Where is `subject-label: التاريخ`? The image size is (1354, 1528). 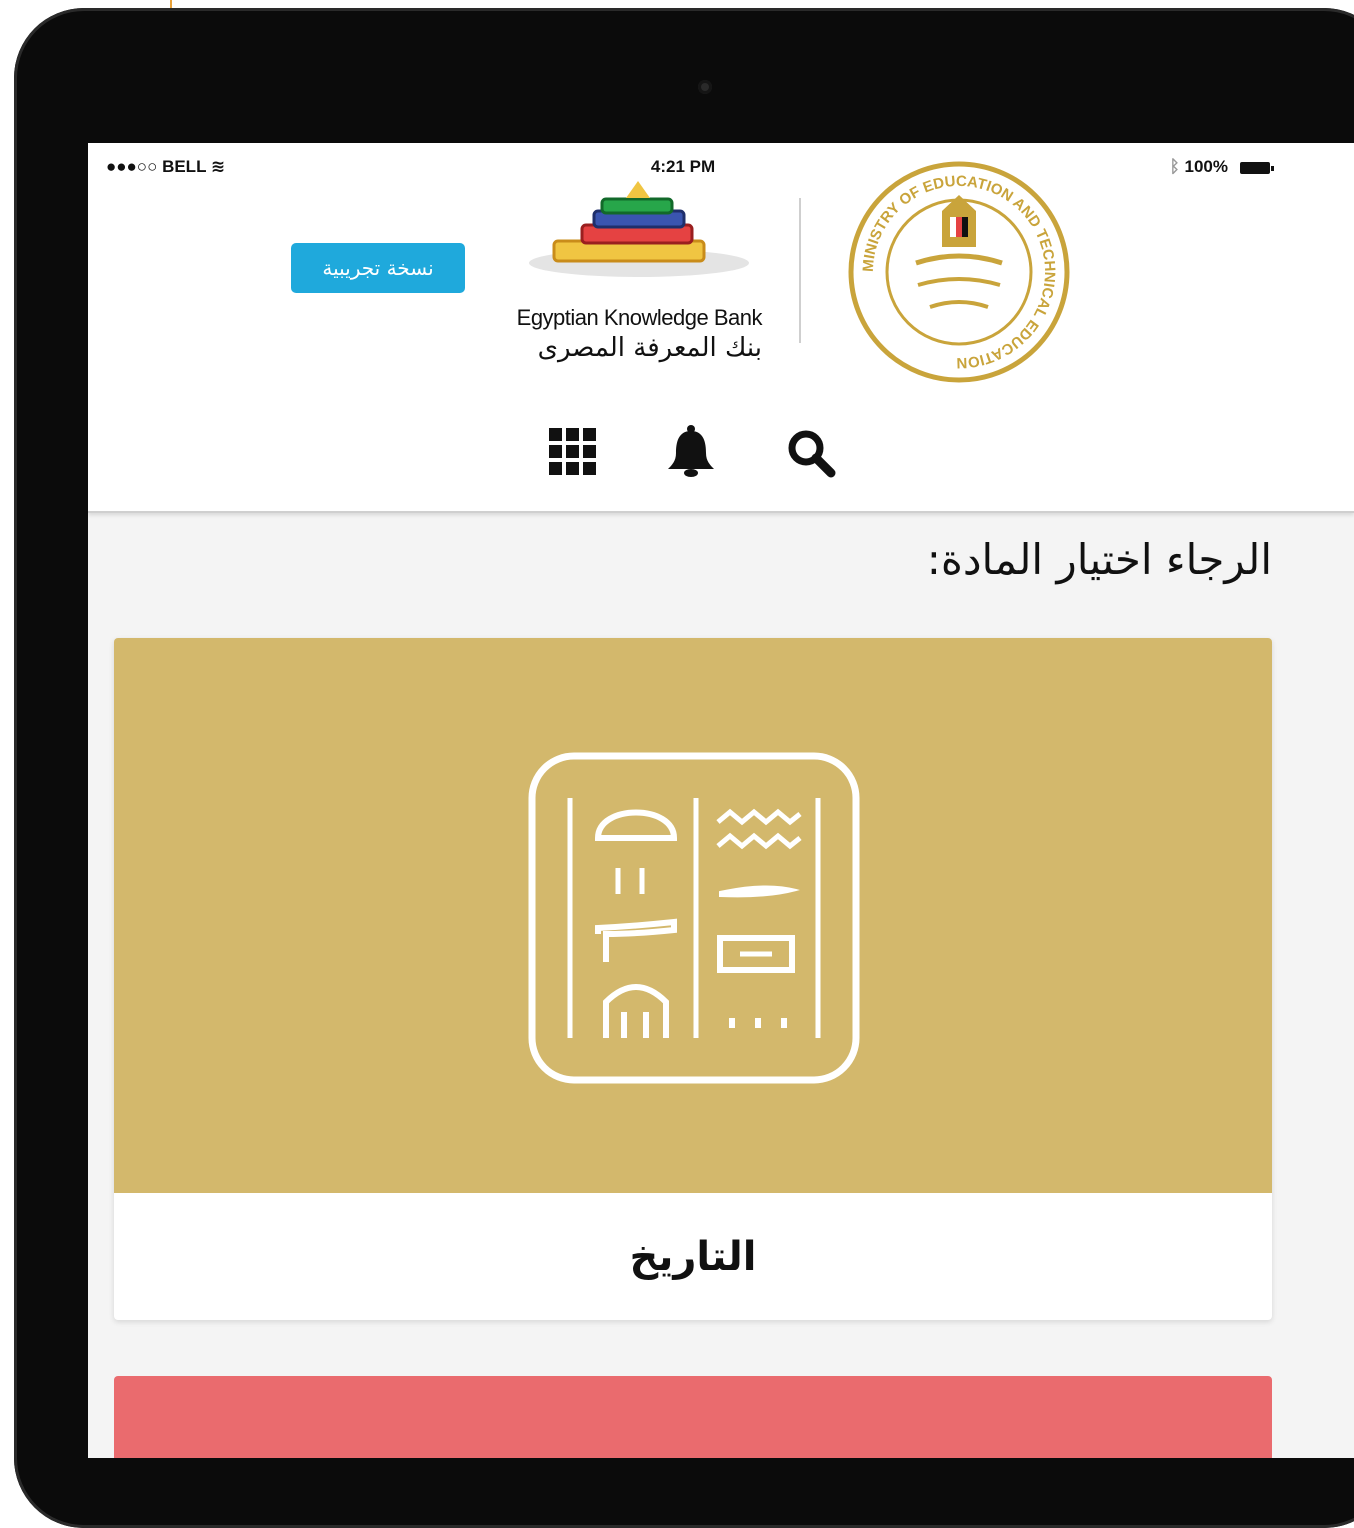 subject-label: التاريخ is located at coordinates (693, 1256).